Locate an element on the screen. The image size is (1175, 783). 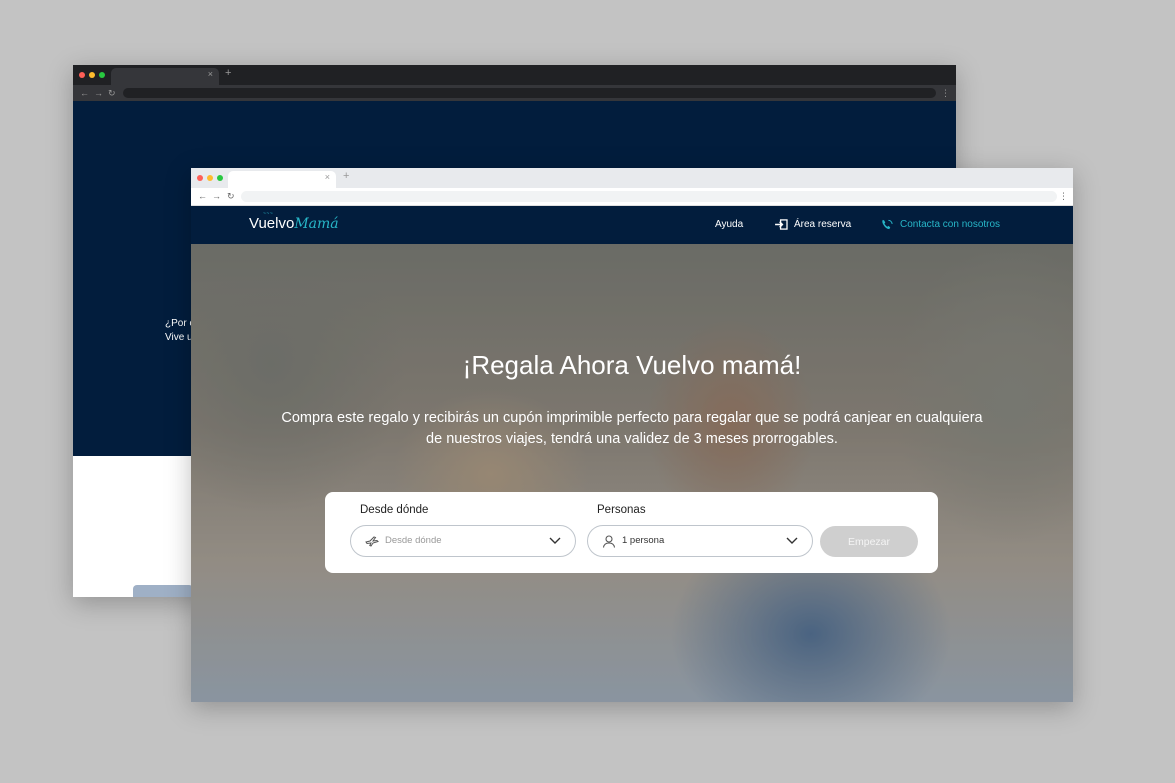
site-logo: ~~~ VuelvoMamá is located at coordinates (294, 221).